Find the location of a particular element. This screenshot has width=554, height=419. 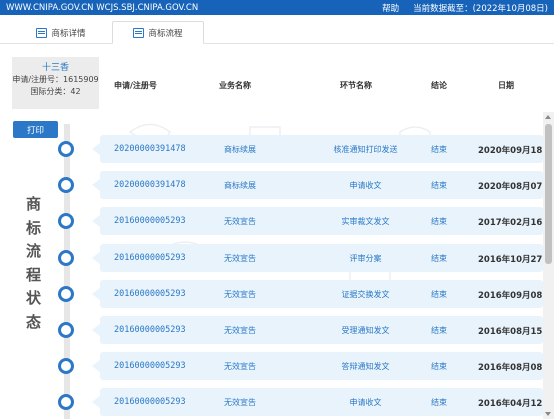

table-header: 申请/注册号 业务名称 环节名称 结论 日期 is located at coordinates (327, 83).